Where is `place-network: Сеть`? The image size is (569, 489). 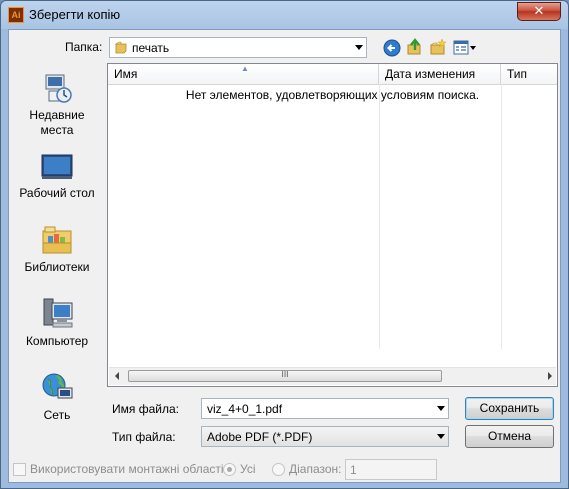
place-network: Сеть is located at coordinates (57, 397).